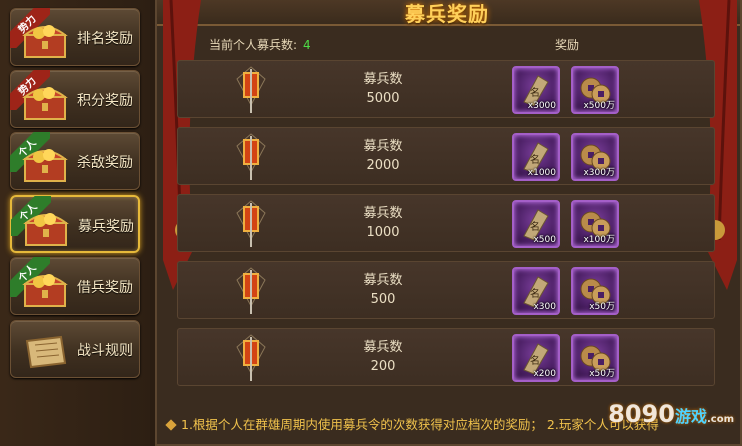  Describe the element at coordinates (447, 14) in the screenshot. I see `page-title: 募兵奖励` at that location.